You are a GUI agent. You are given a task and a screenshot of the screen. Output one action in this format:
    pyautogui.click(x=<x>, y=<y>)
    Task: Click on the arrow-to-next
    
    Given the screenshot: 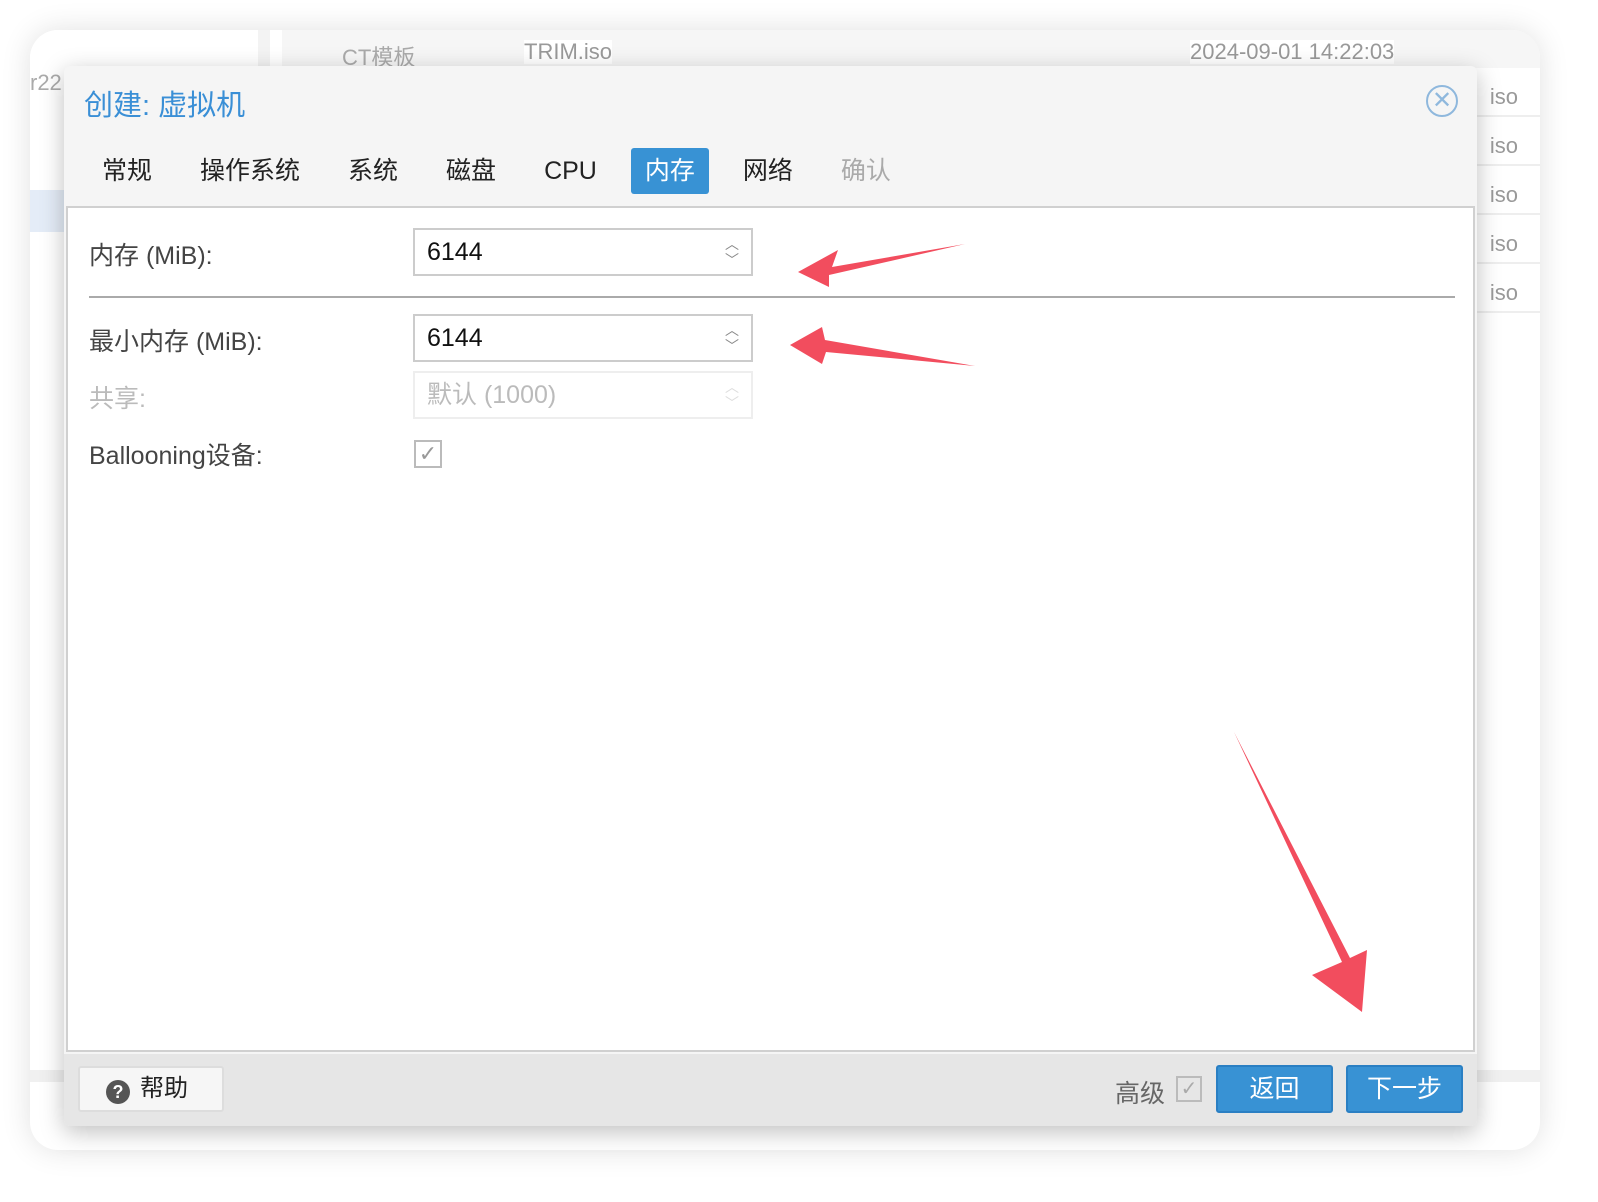 What is the action you would take?
    pyautogui.click(x=1300, y=872)
    